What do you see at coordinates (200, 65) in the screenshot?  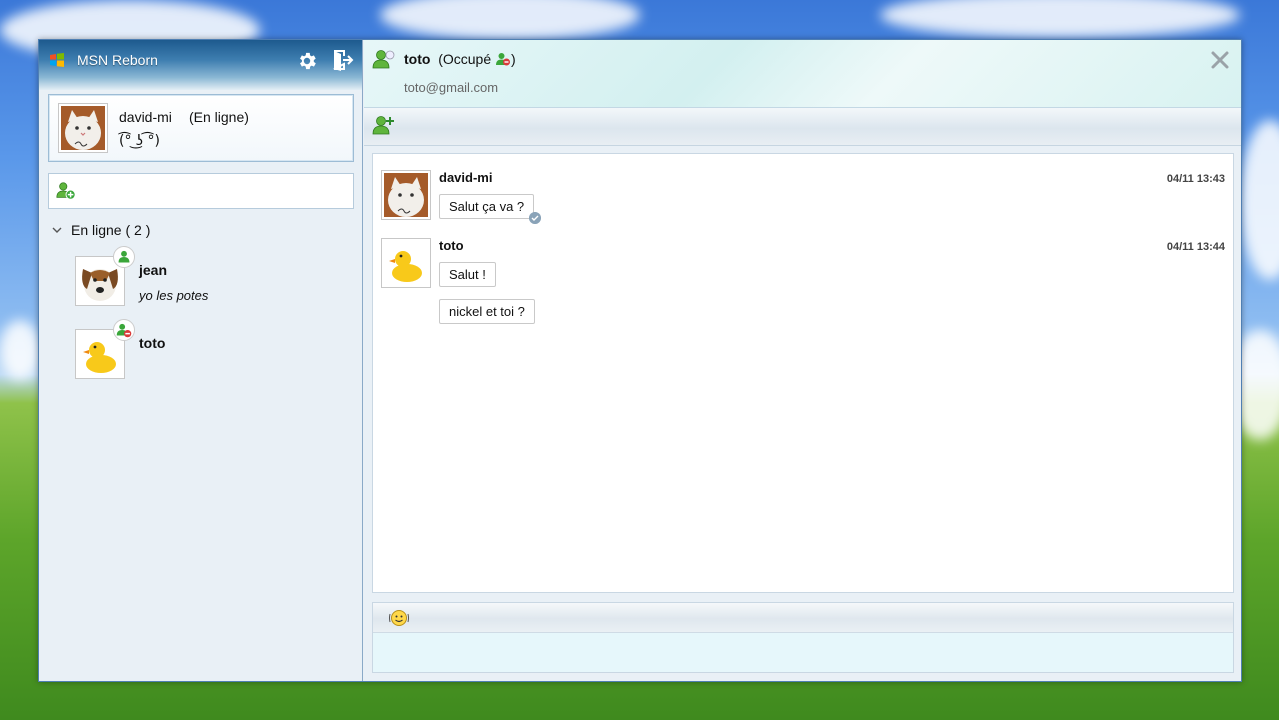 I see `title-bar: MSN Reborn` at bounding box center [200, 65].